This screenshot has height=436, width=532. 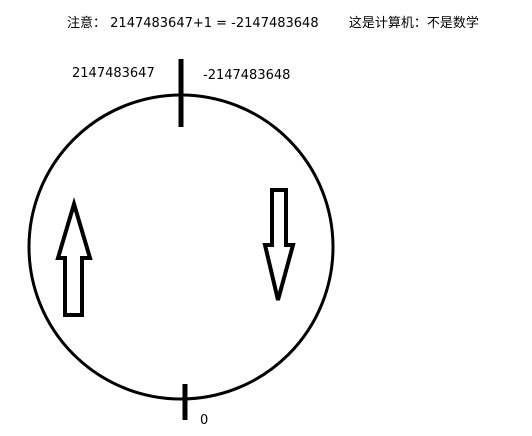 I want to click on max-int-label: 2147483647, so click(x=113, y=73).